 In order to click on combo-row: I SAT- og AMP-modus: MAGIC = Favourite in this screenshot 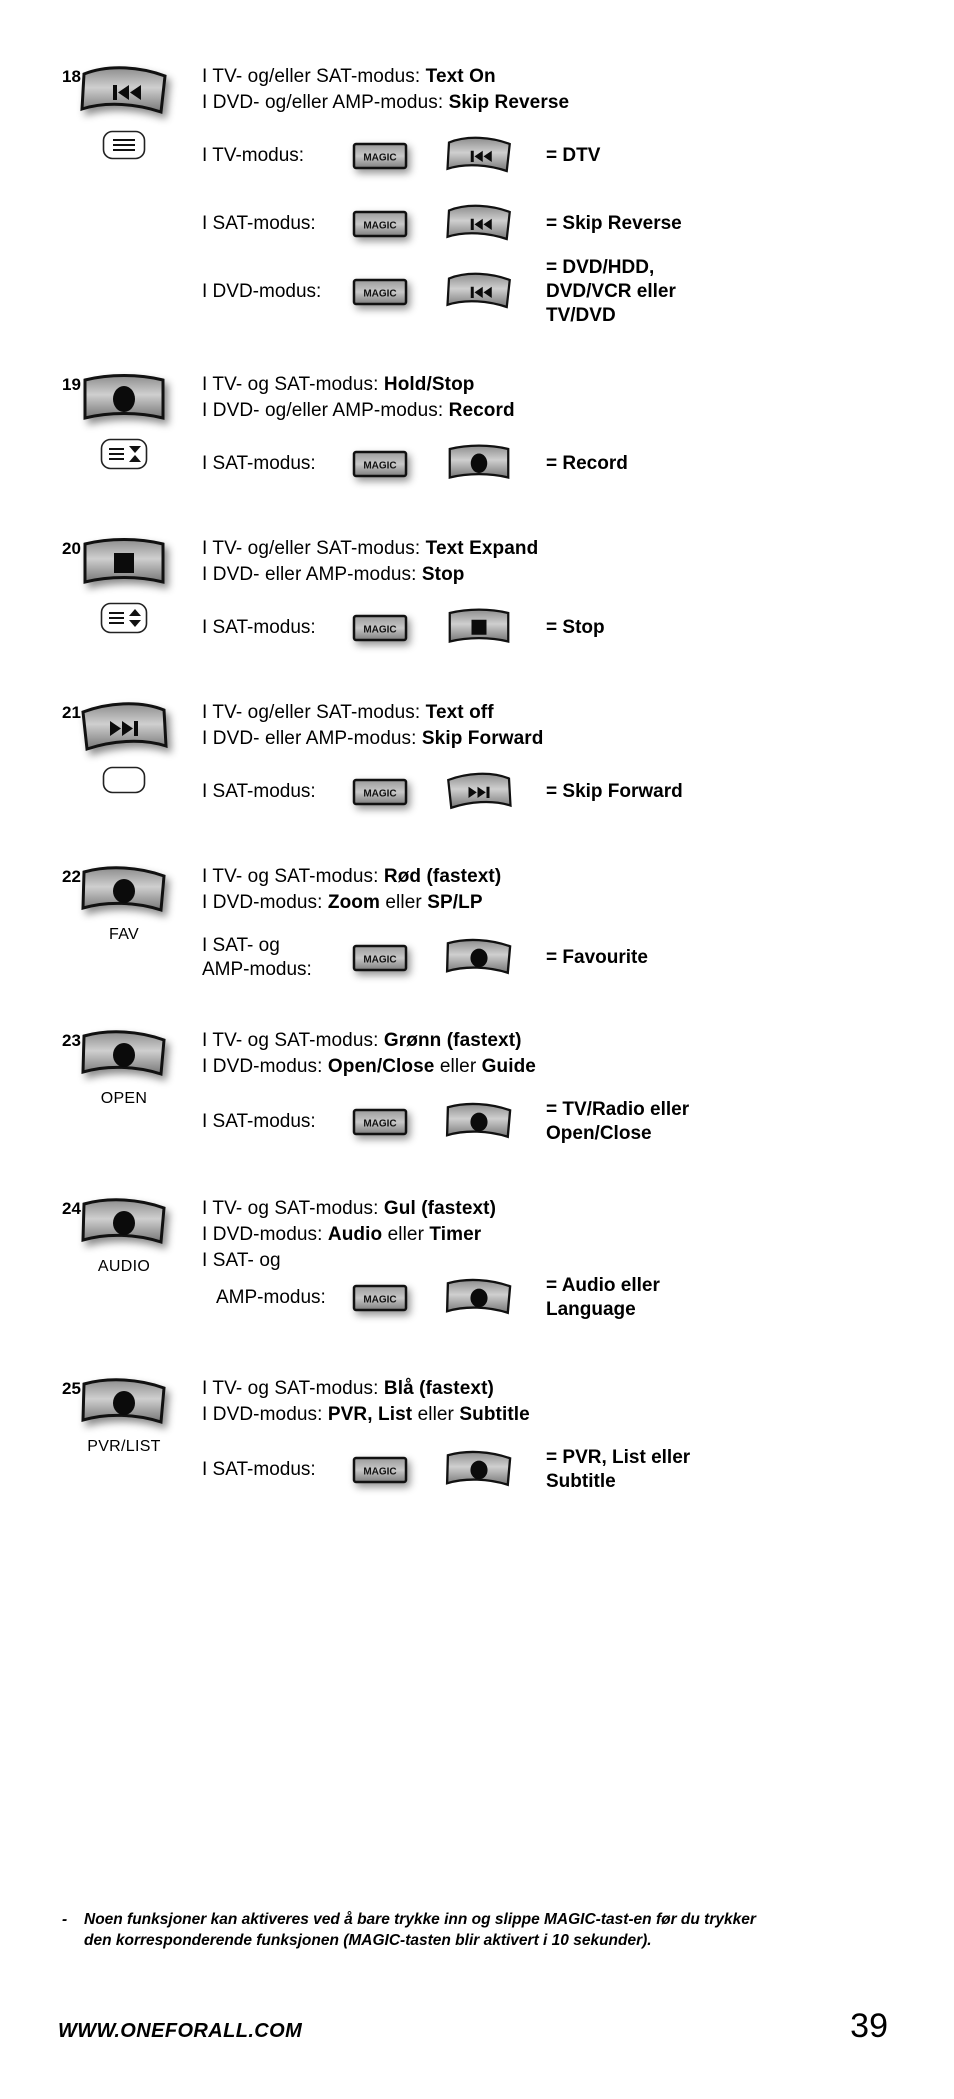, I will do `click(578, 958)`.